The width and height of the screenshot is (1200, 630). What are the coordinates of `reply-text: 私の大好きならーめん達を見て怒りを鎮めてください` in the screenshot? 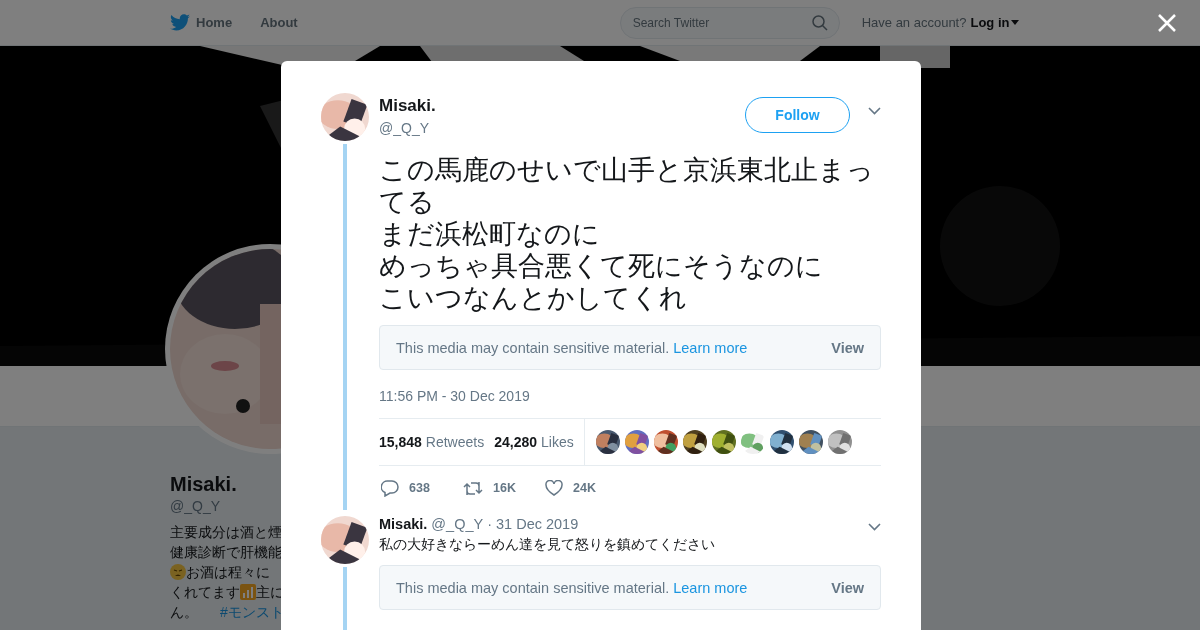 It's located at (547, 545).